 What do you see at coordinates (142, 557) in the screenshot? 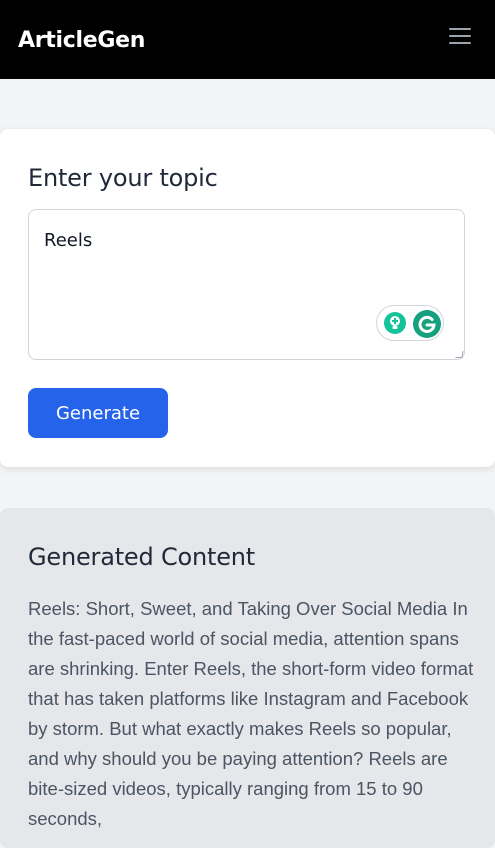
I see `generated-content-heading: Generated Content` at bounding box center [142, 557].